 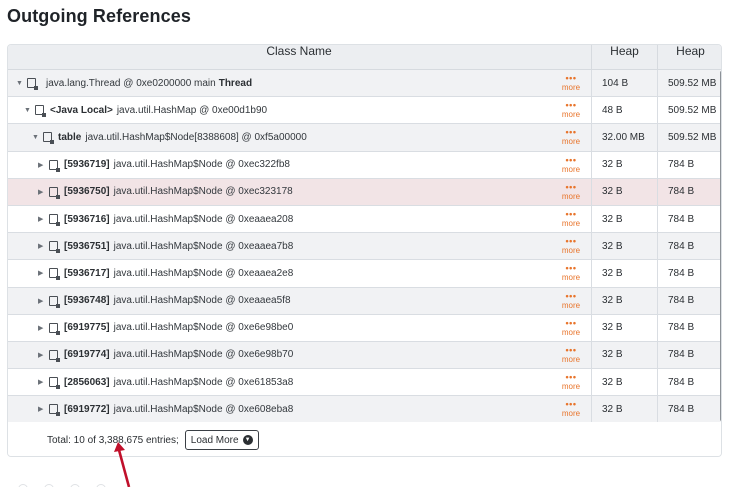 I want to click on page-title: Outgoing References, so click(x=99, y=16).